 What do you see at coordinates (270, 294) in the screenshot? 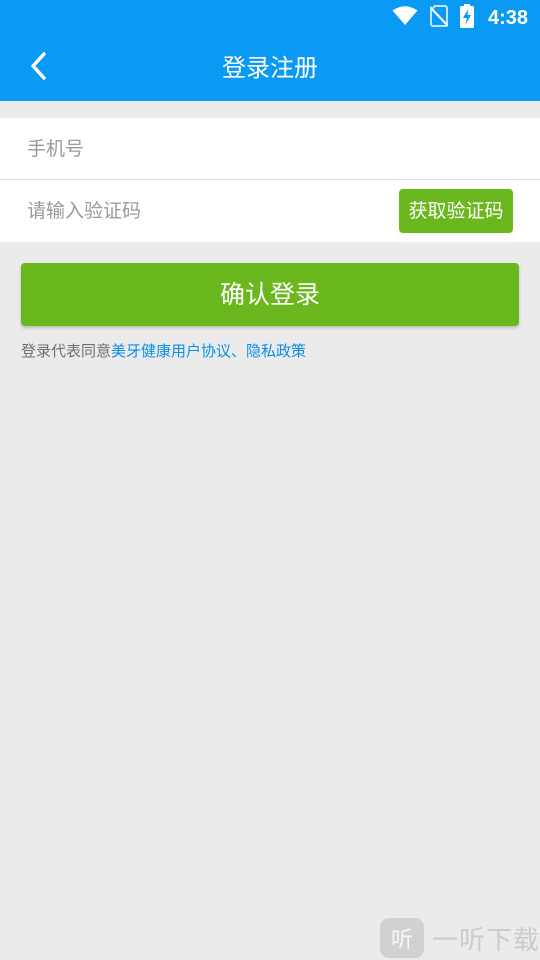
I see `confirm-login-button: 确认登录` at bounding box center [270, 294].